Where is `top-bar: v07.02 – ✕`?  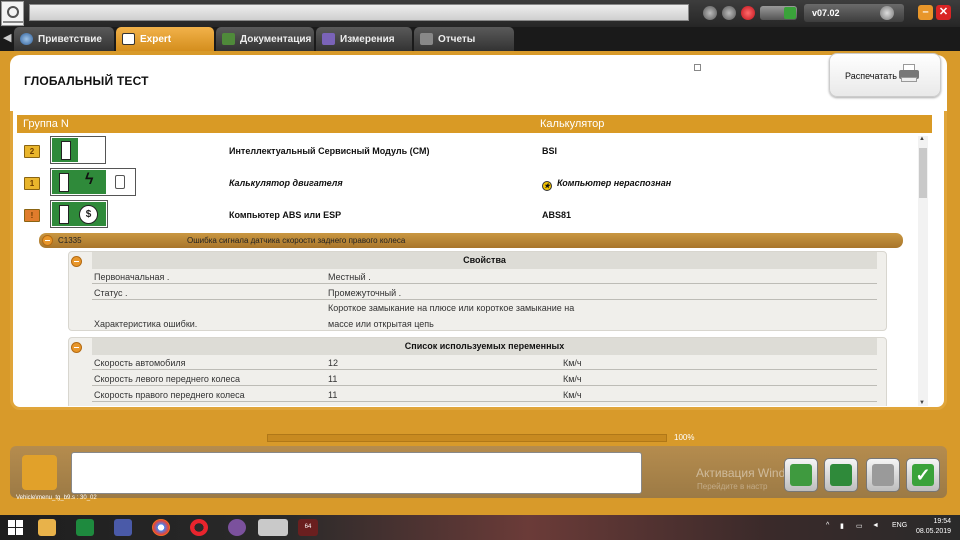
top-bar: v07.02 – ✕ is located at coordinates (480, 13).